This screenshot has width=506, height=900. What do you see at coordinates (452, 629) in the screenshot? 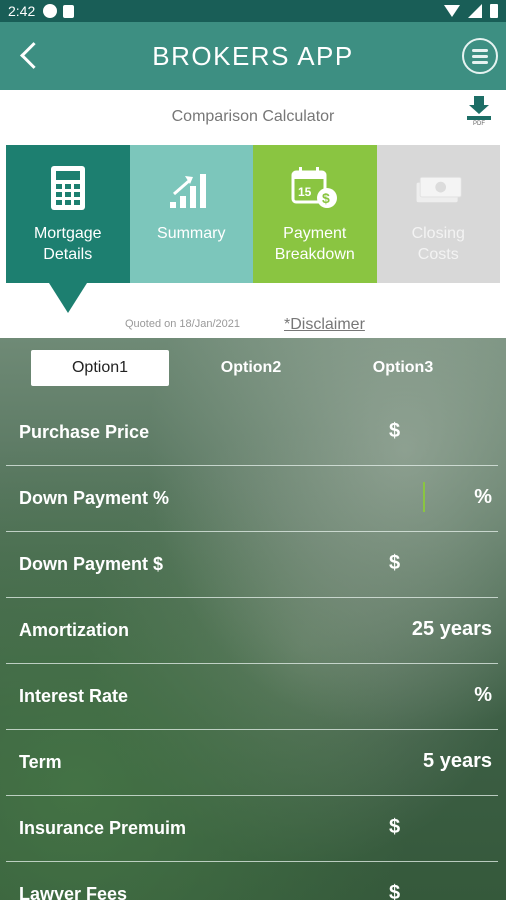
I see `amortization-field: 25 years` at bounding box center [452, 629].